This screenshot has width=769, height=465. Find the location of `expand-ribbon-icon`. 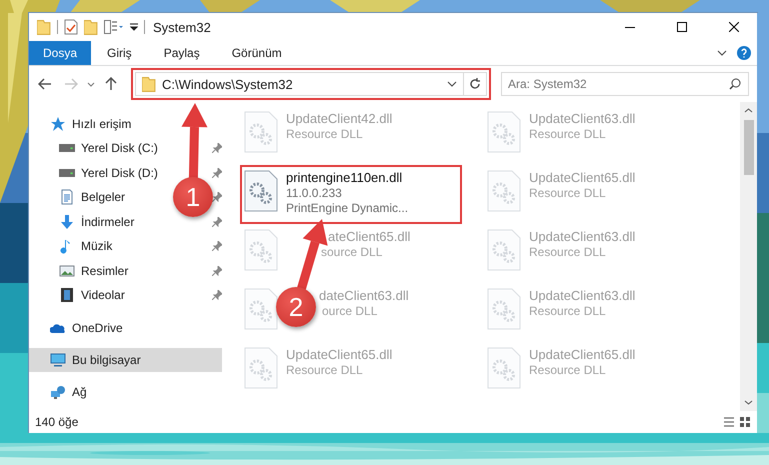

expand-ribbon-icon is located at coordinates (722, 53).